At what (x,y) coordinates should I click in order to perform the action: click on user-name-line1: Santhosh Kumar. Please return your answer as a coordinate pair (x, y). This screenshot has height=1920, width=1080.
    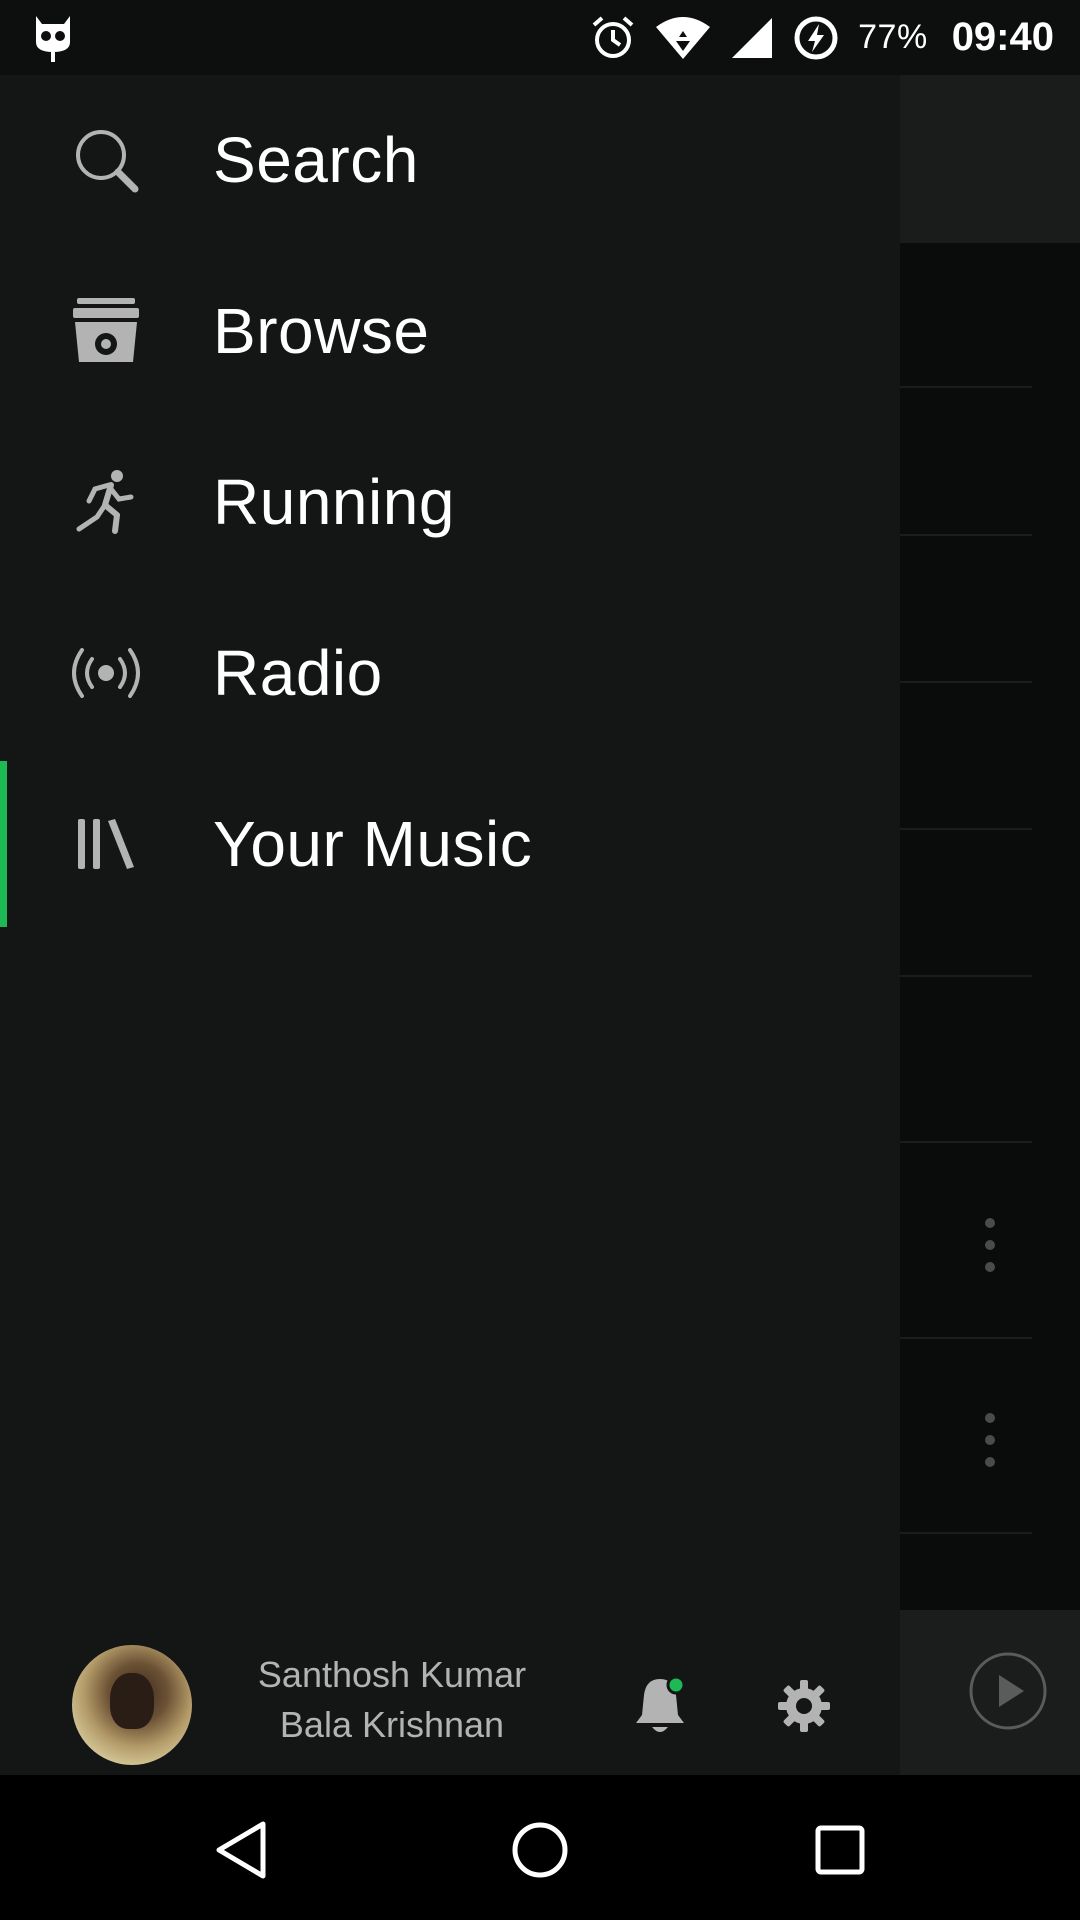
    Looking at the image, I should click on (392, 1674).